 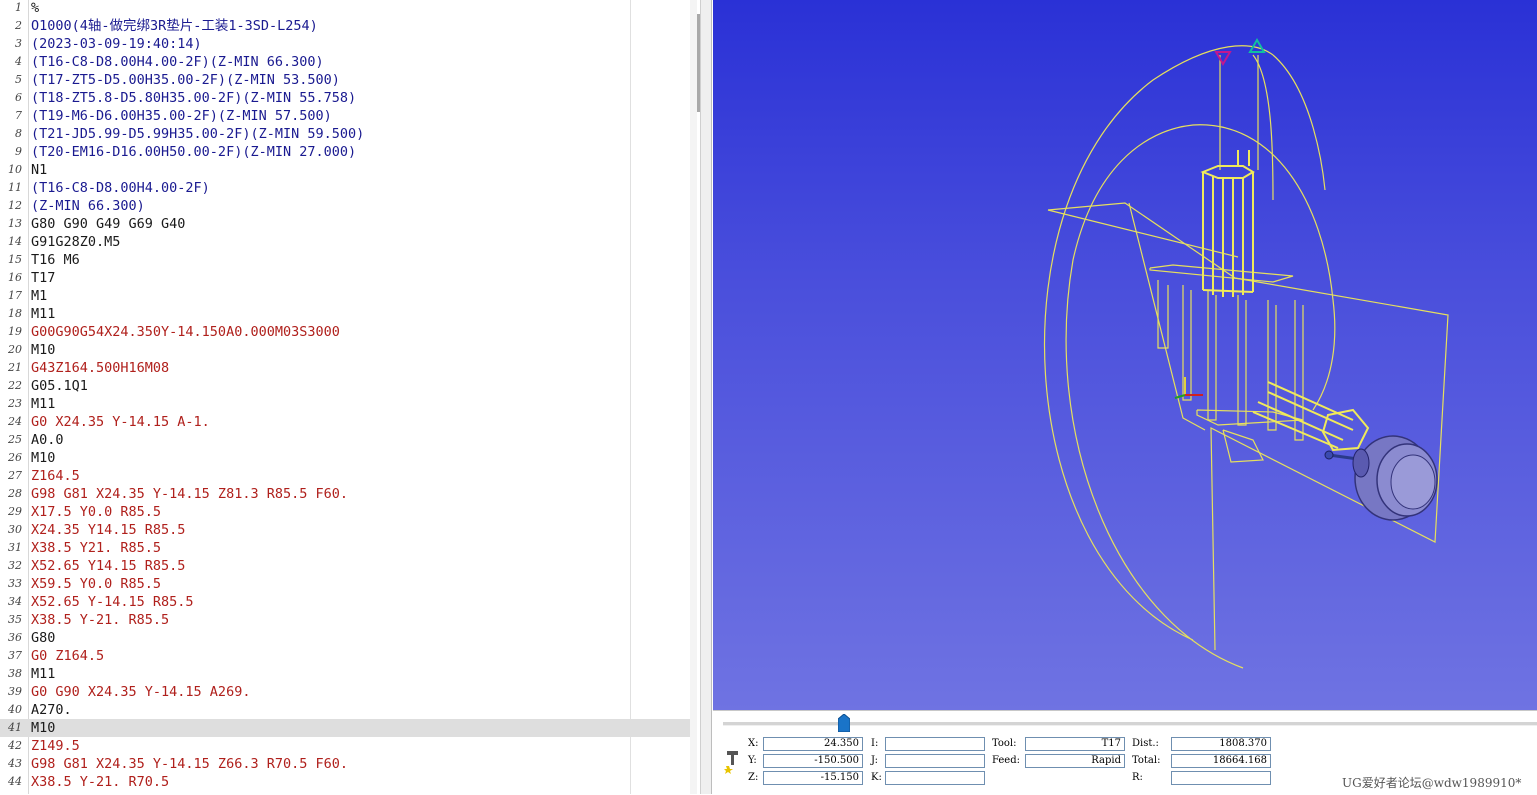 What do you see at coordinates (55, 746) in the screenshot?
I see `code-text: Z149.5` at bounding box center [55, 746].